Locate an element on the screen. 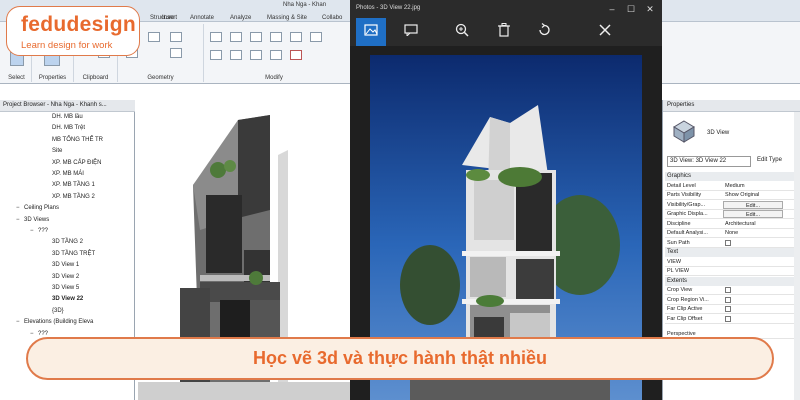 Image resolution: width=800 pixels, height=400 pixels. browser-tree-item: MB TỔNG THỂ TR is located at coordinates (77, 140).